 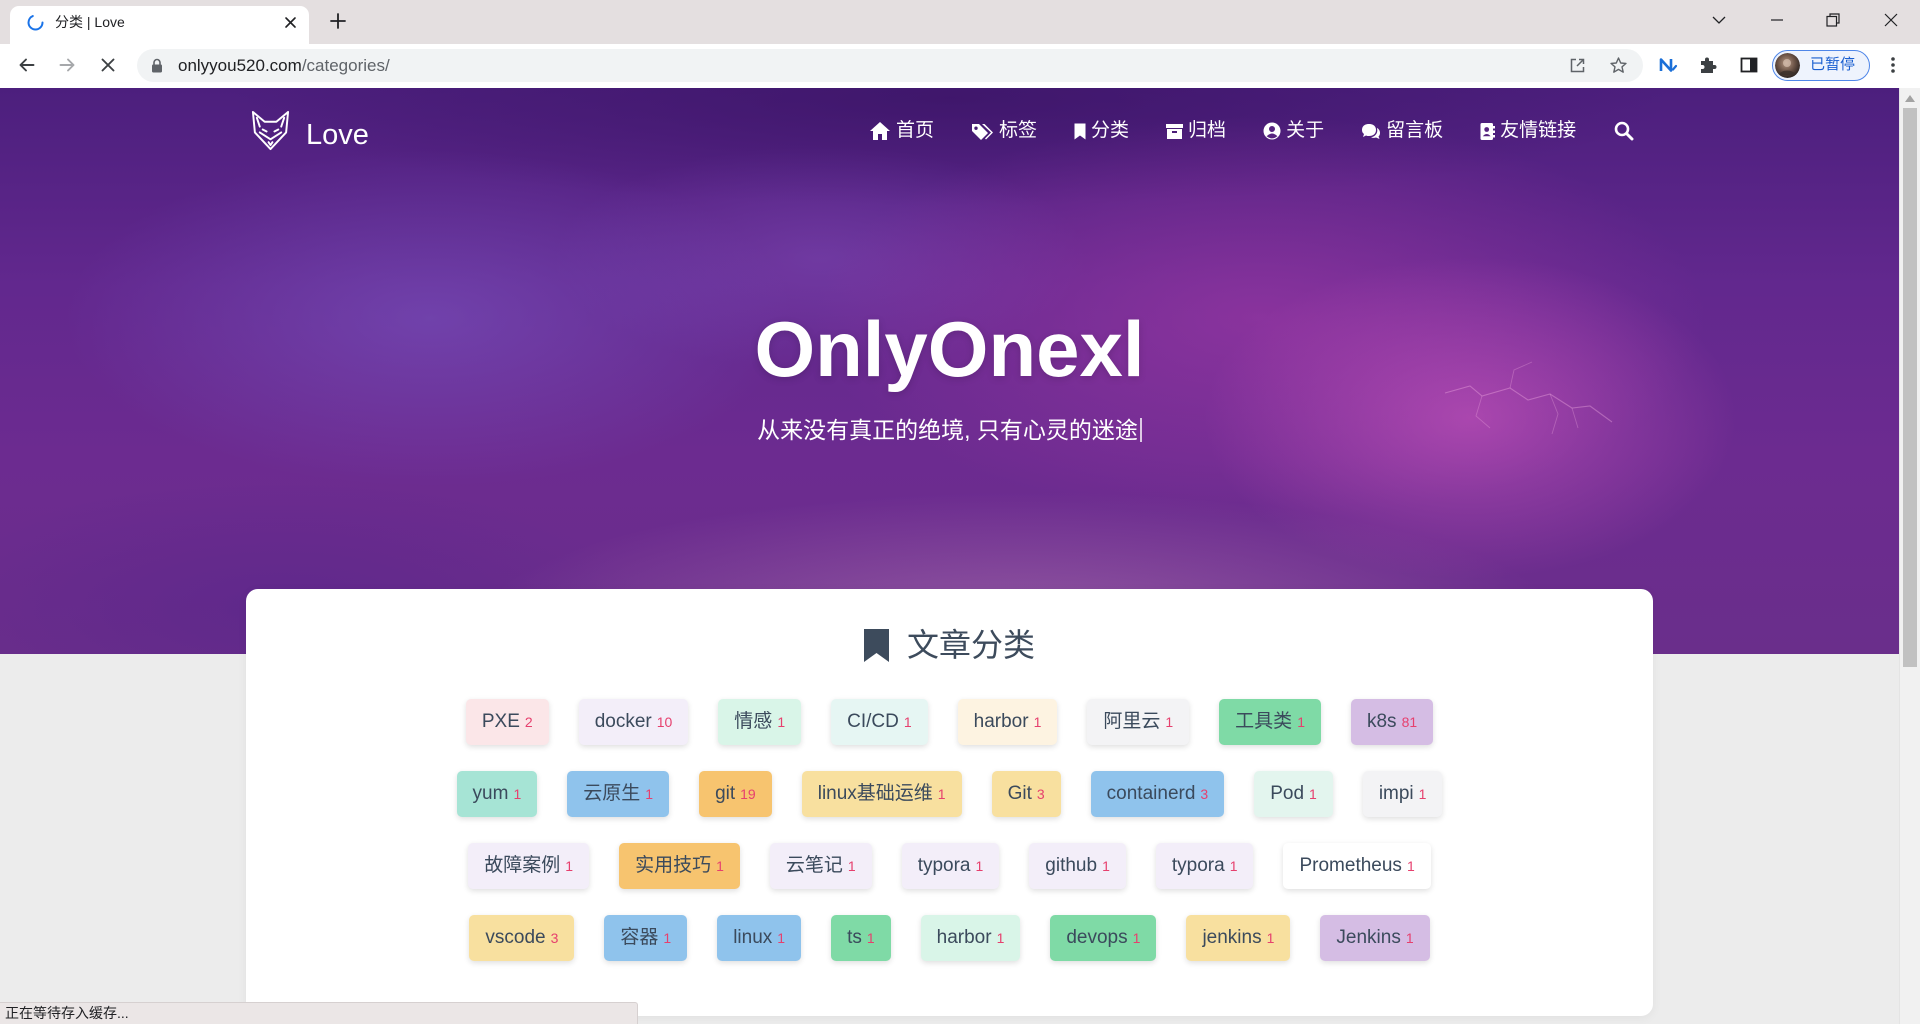 I want to click on chevron-down-icon, so click(x=1719, y=20).